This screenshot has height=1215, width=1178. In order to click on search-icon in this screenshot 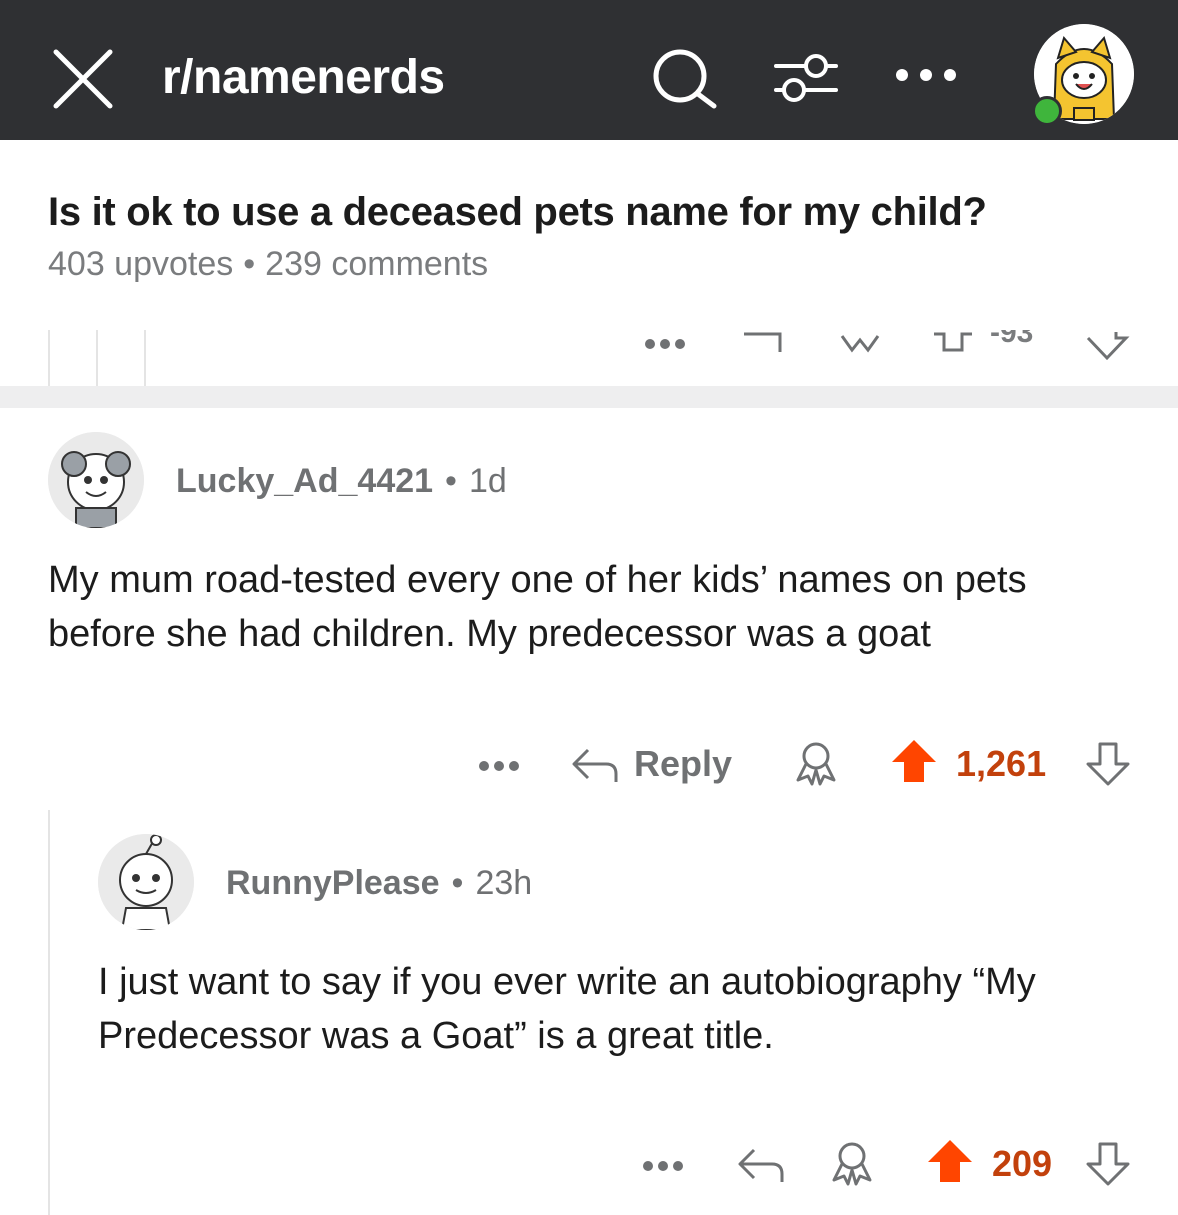, I will do `click(686, 79)`.